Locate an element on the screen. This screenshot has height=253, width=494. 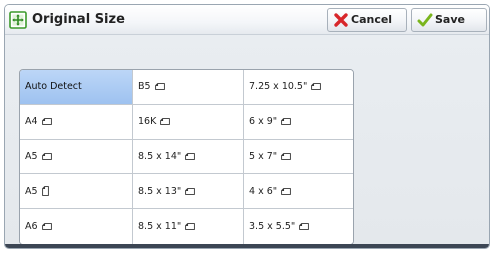
size-option-label: 3.5 x 5.5" is located at coordinates (272, 227).